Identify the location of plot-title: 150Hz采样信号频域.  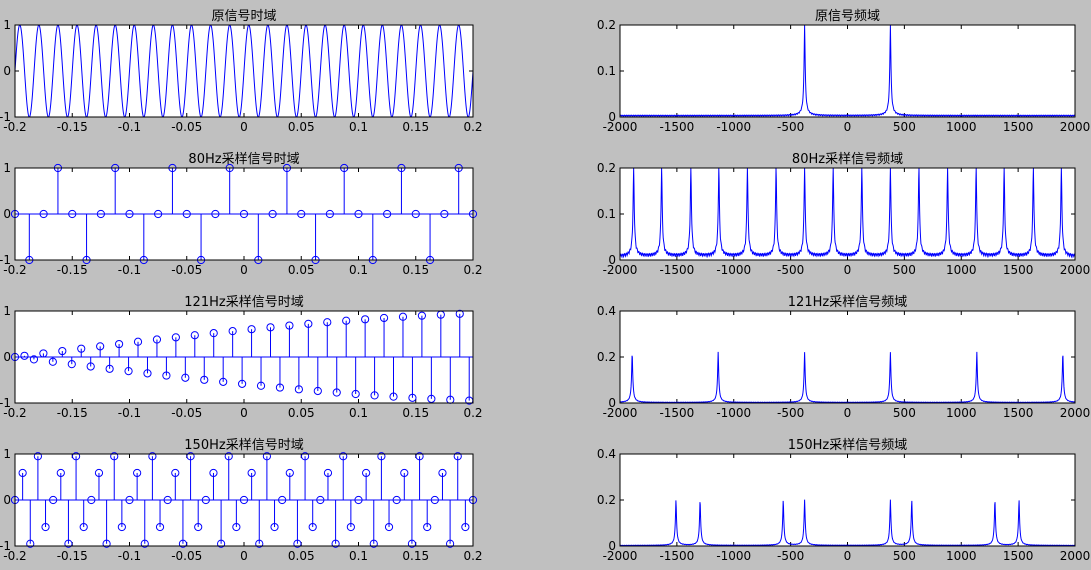
(847, 445).